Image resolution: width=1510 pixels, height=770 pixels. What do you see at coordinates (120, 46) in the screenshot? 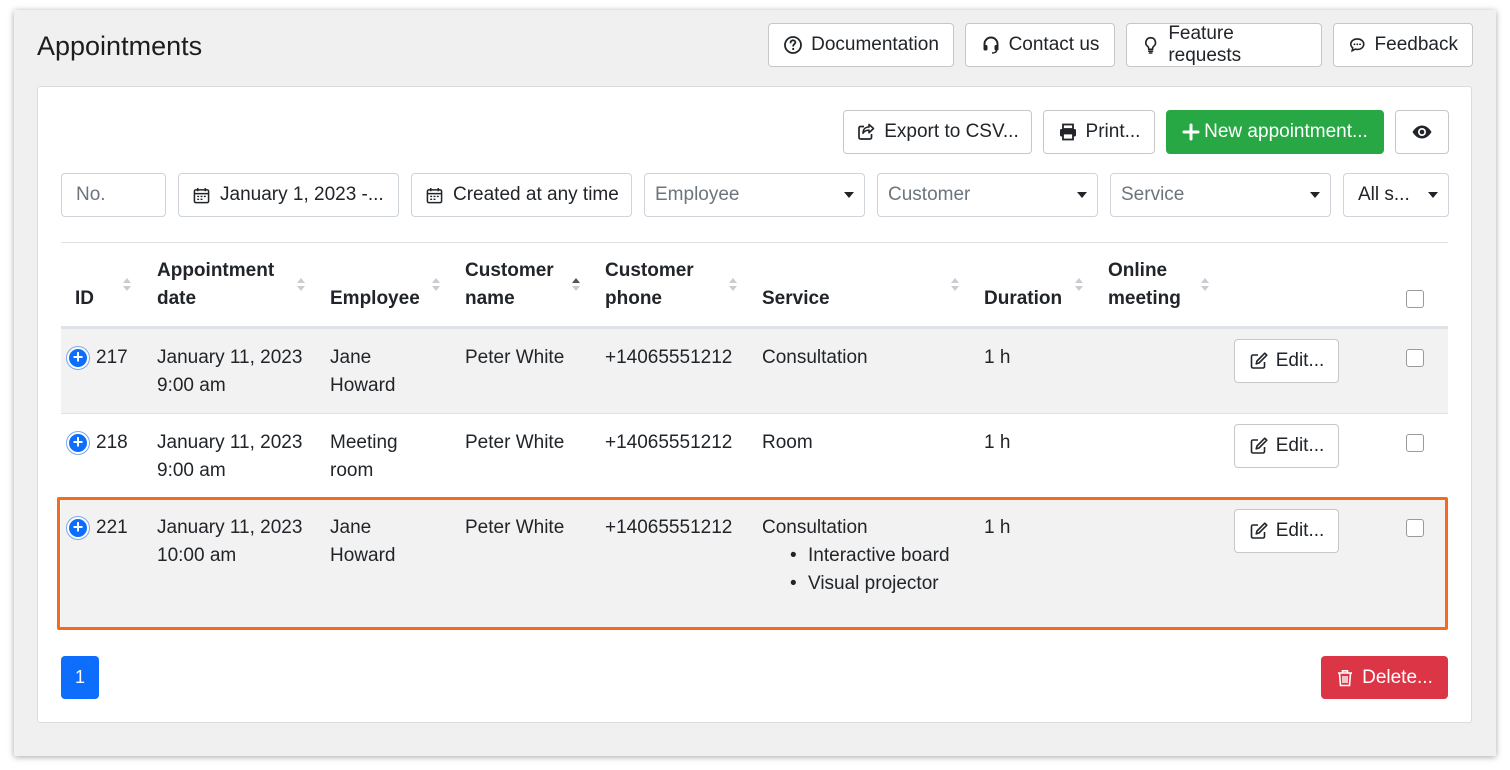
I see `page-title: Appointments` at bounding box center [120, 46].